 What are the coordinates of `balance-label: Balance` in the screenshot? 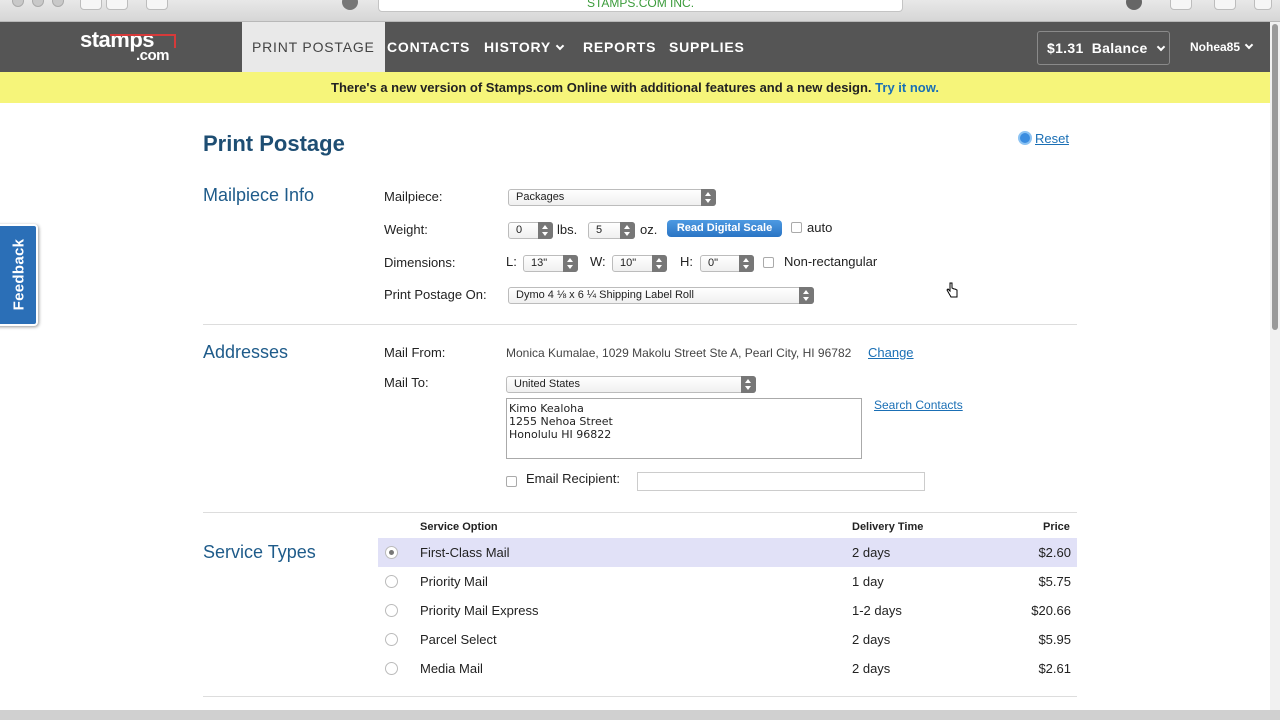 It's located at (1119, 48).